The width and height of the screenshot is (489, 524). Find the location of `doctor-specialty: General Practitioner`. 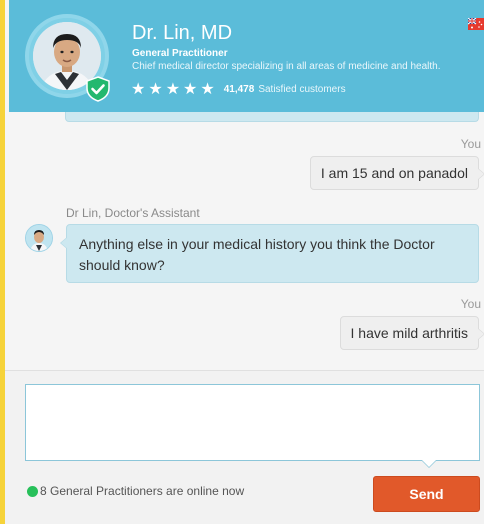

doctor-specialty: General Practitioner is located at coordinates (180, 53).